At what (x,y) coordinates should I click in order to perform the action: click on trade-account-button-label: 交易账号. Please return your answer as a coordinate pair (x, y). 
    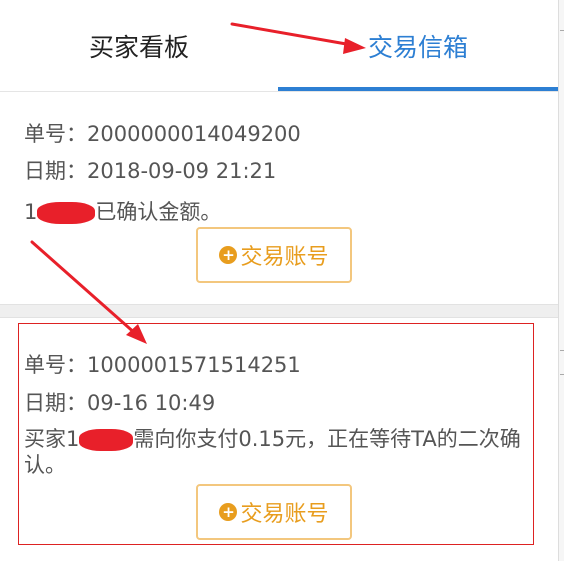
    Looking at the image, I should click on (284, 257).